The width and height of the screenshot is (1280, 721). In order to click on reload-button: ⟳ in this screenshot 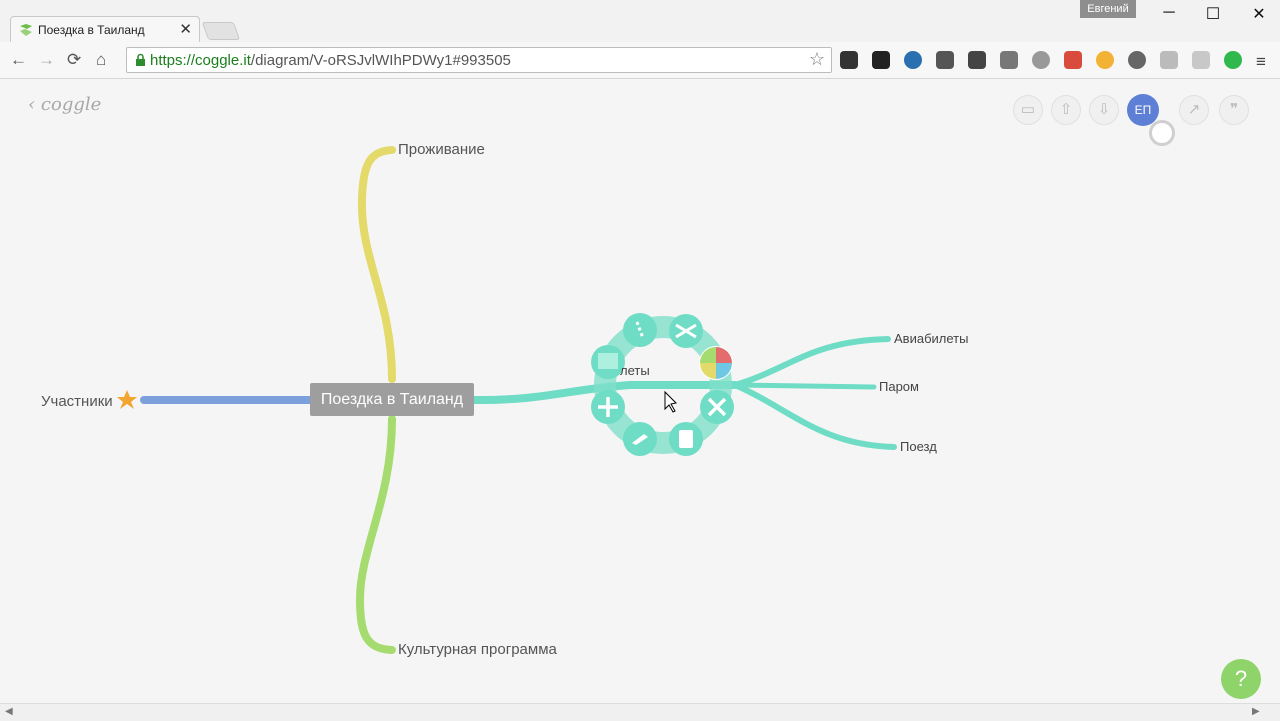, I will do `click(74, 60)`.